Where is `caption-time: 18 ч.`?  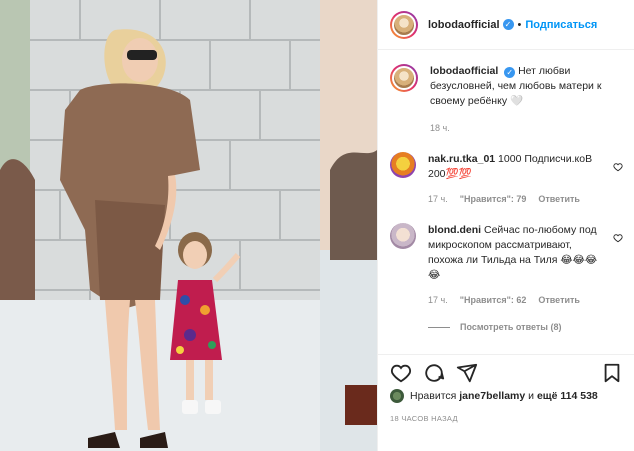 caption-time: 18 ч. is located at coordinates (440, 128).